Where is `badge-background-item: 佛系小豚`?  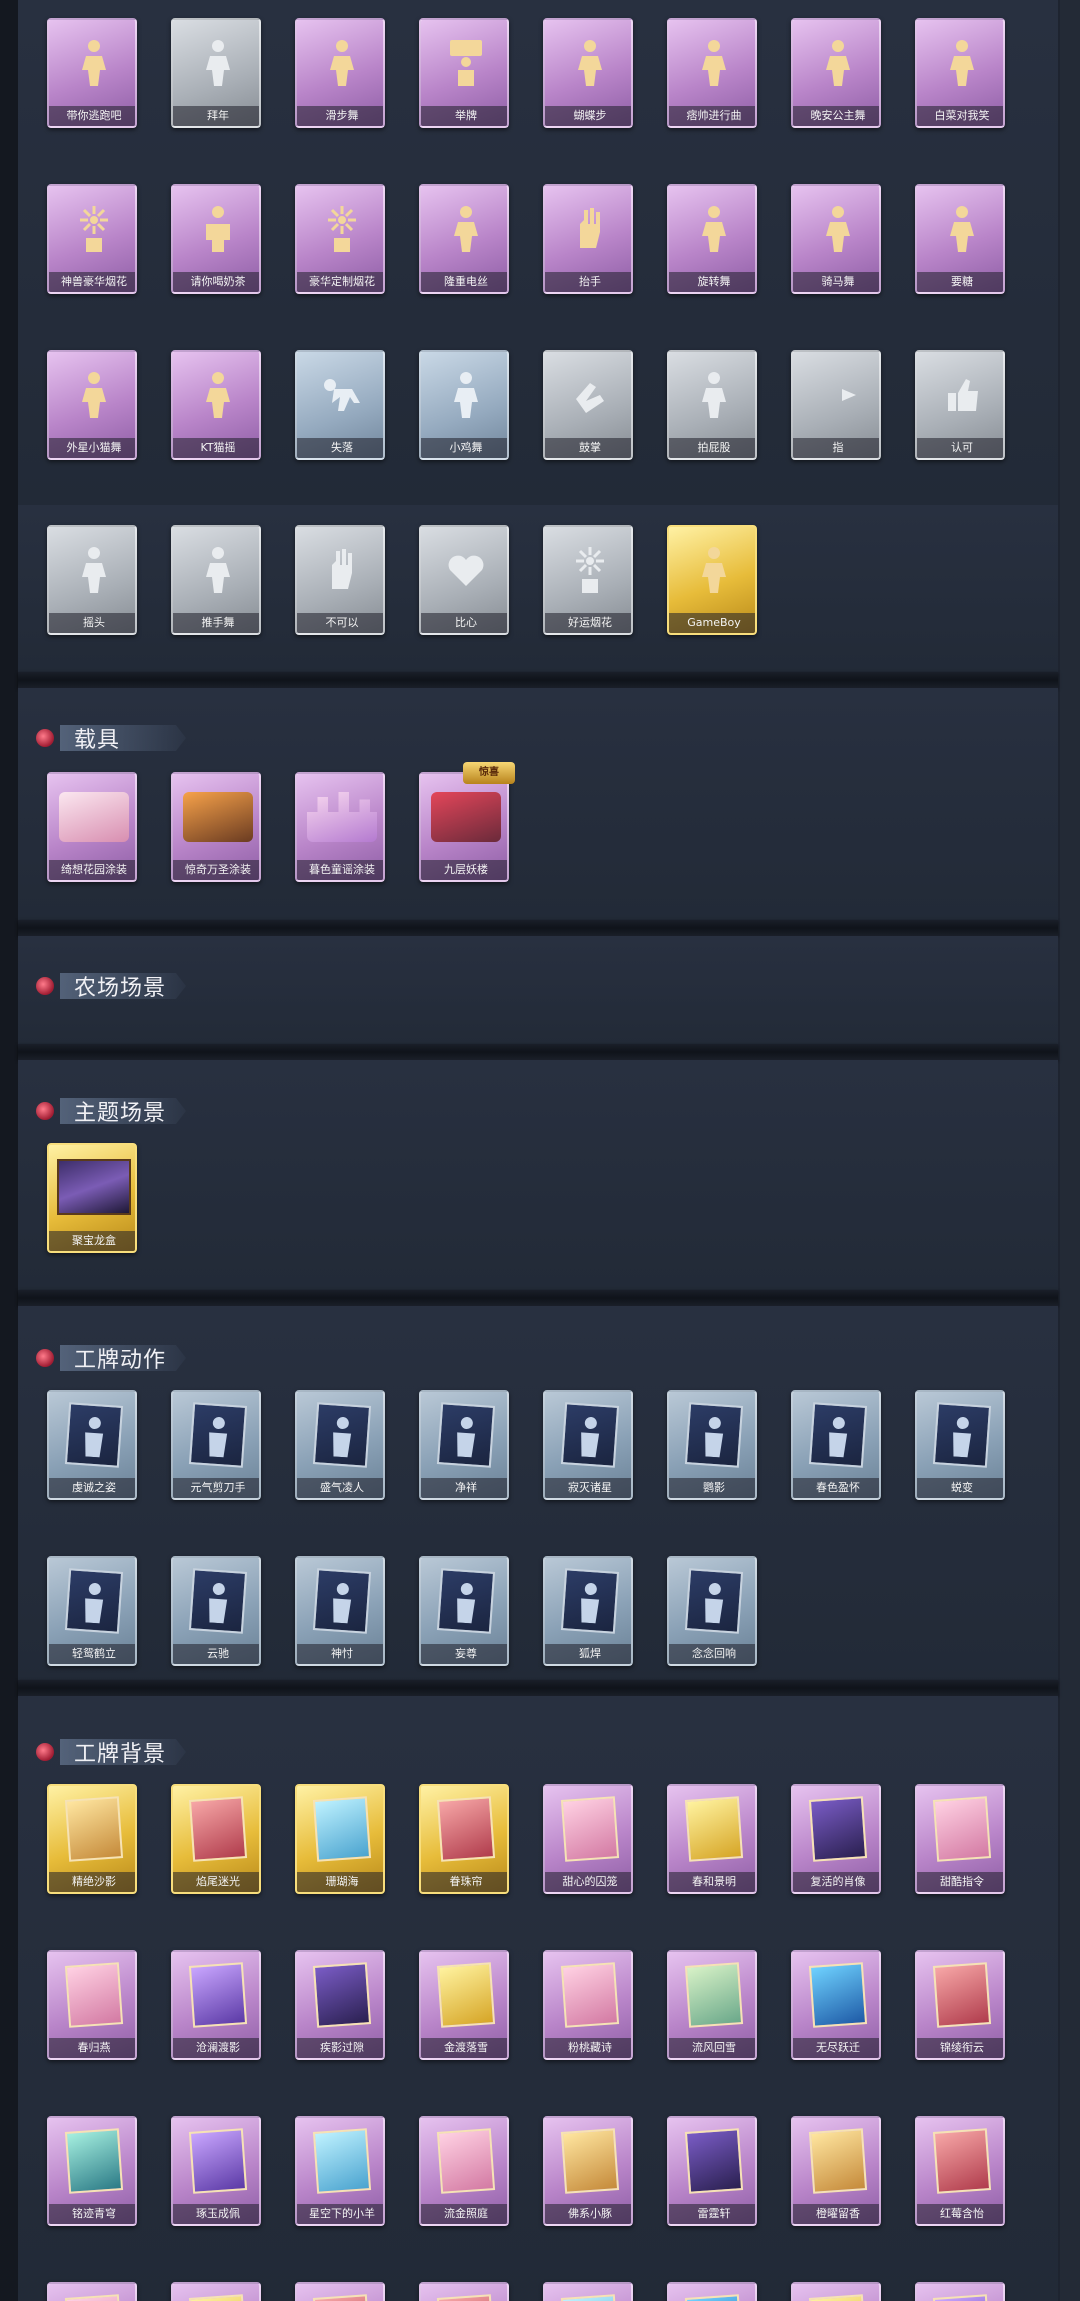 badge-background-item: 佛系小豚 is located at coordinates (588, 2171).